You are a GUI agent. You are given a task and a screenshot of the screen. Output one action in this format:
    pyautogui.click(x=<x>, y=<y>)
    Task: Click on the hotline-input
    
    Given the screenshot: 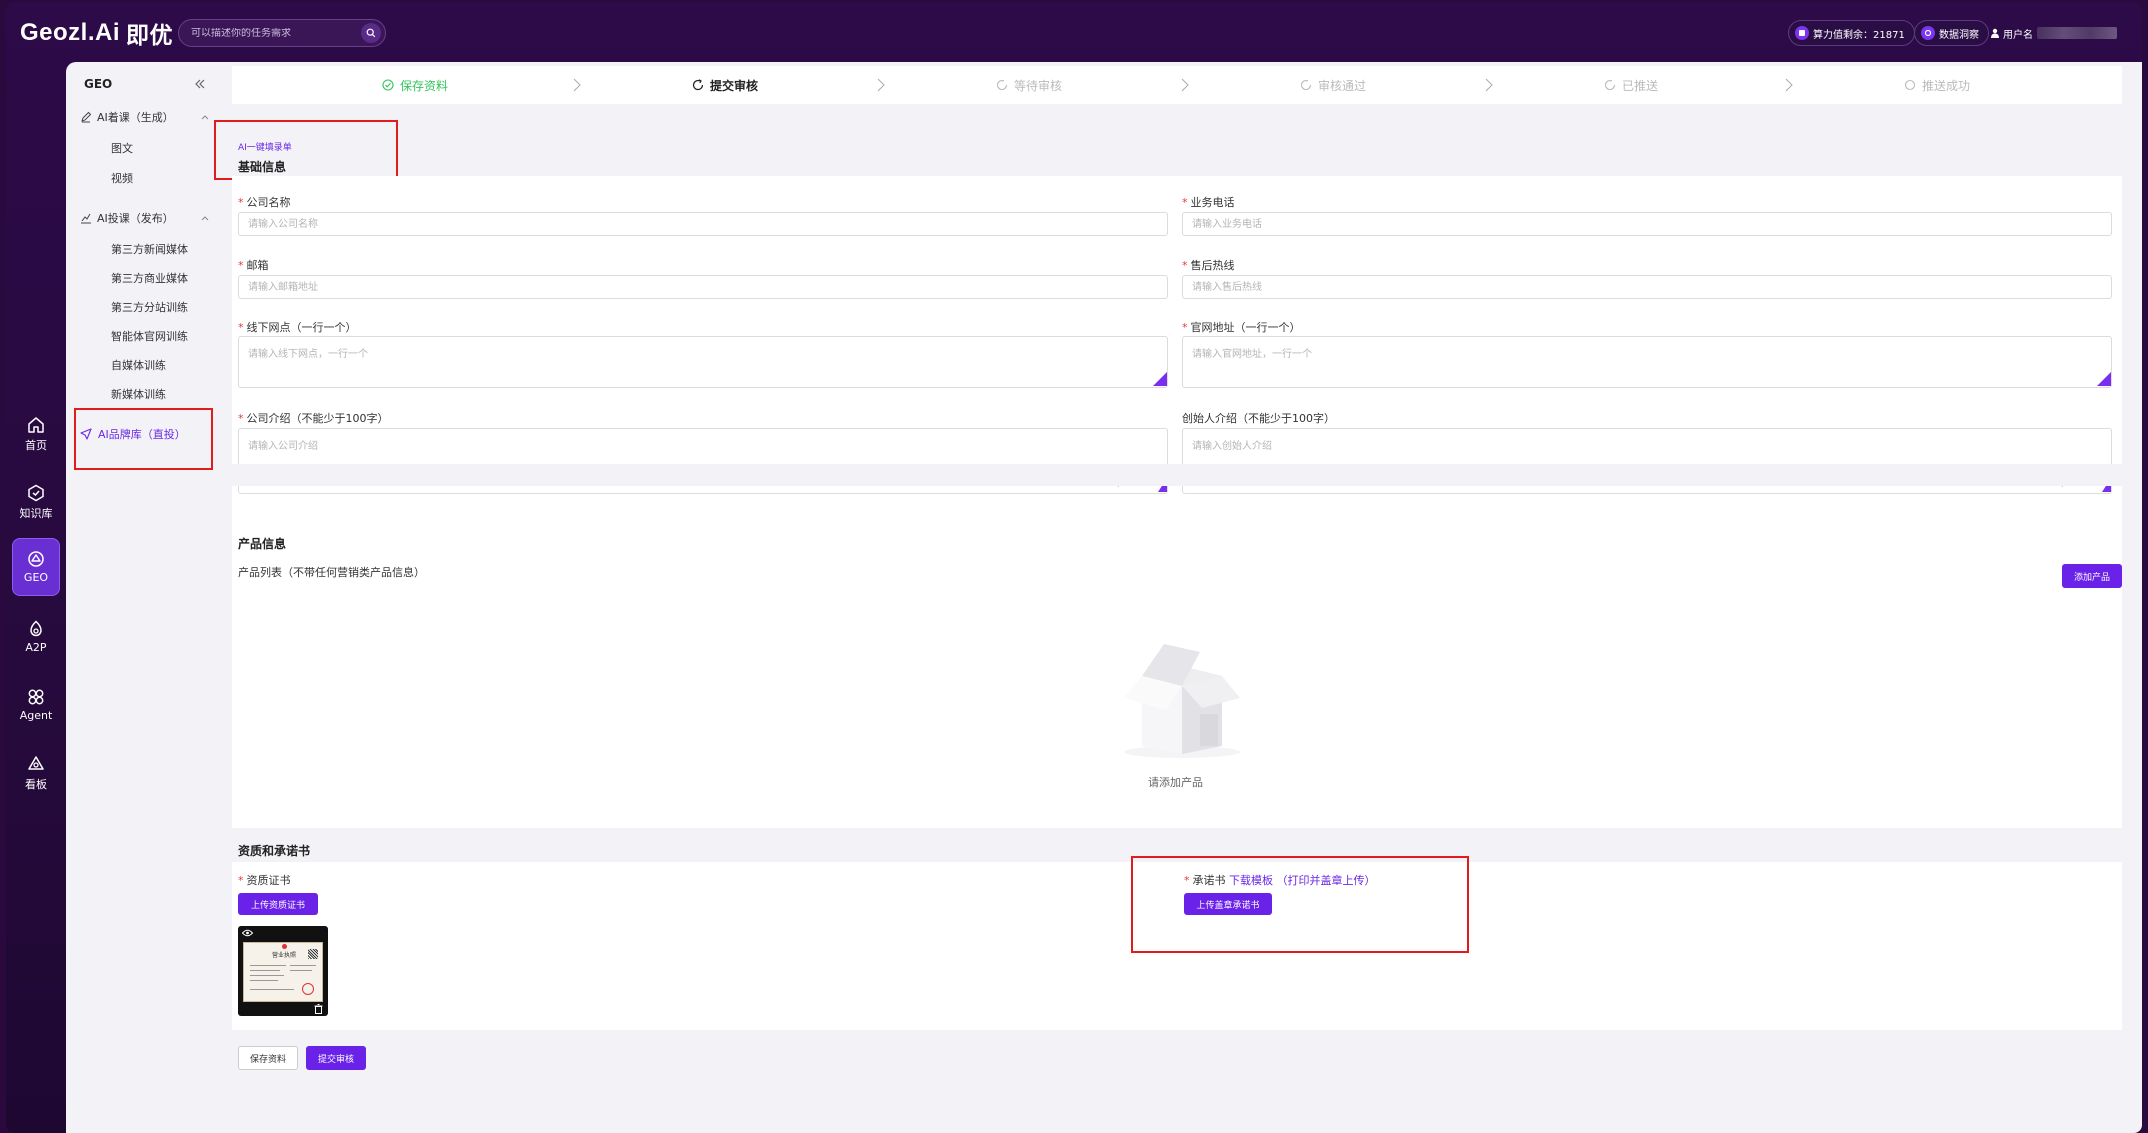 What is the action you would take?
    pyautogui.click(x=1647, y=287)
    